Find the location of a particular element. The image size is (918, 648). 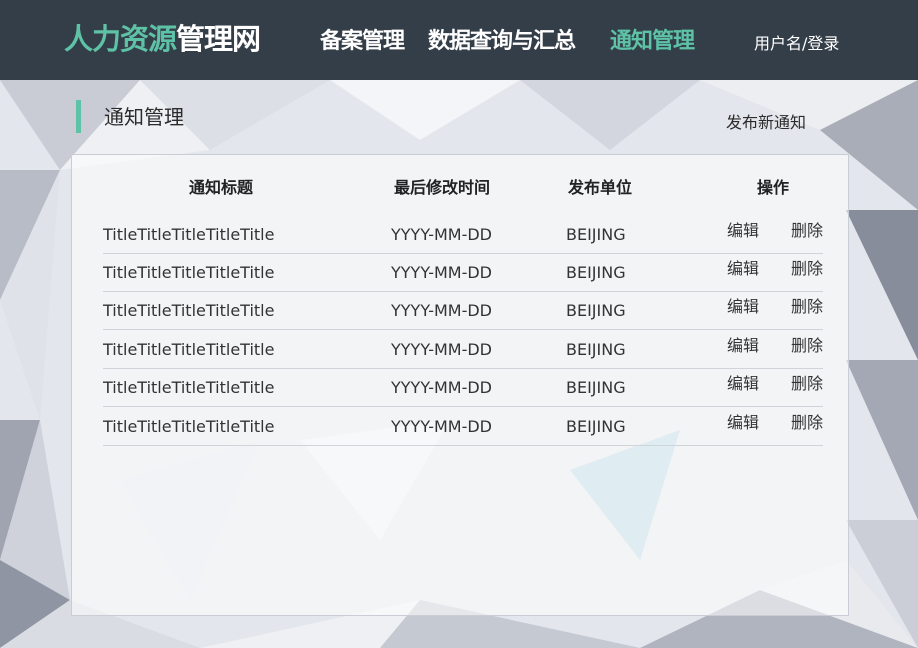

brand-accent-text: 人力资源 is located at coordinates (120, 39).